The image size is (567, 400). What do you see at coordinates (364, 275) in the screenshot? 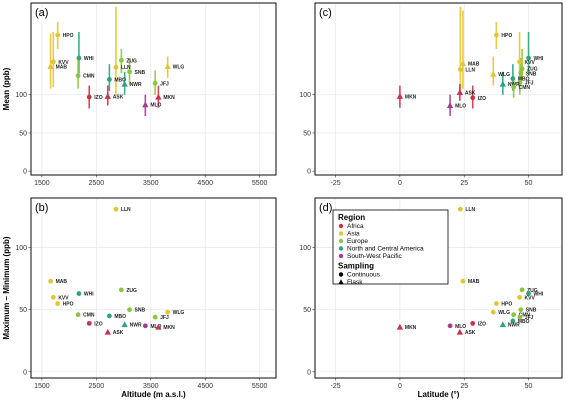
I see `legend-item-continuous: Continuous` at bounding box center [364, 275].